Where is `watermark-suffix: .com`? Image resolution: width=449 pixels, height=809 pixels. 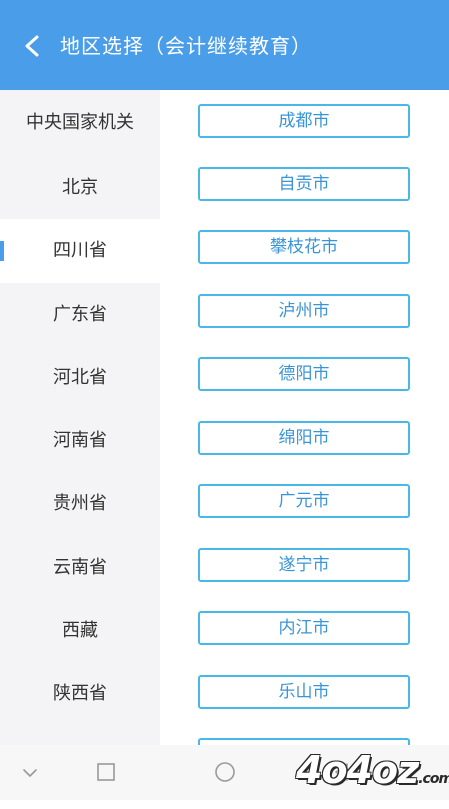 watermark-suffix: .com is located at coordinates (433, 779).